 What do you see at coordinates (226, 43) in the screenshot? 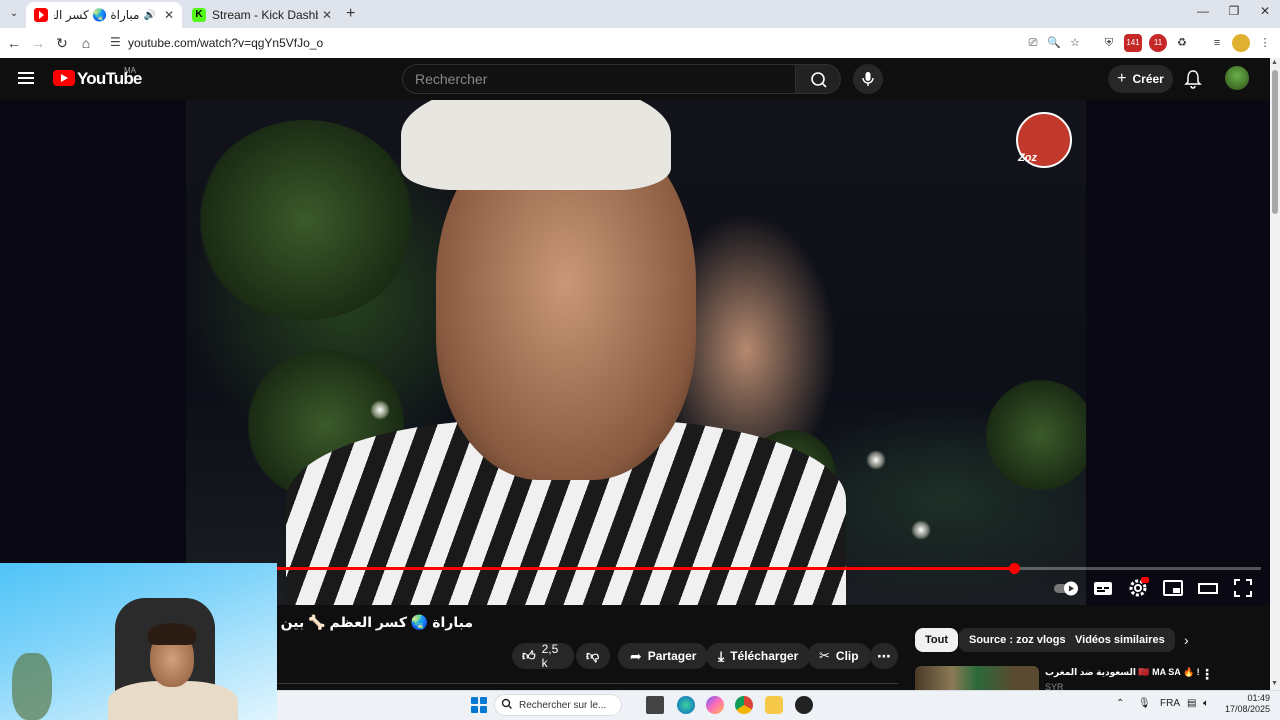
I see `url-text: youtube.com/watch?v=qgYn5VfJo_o` at bounding box center [226, 43].